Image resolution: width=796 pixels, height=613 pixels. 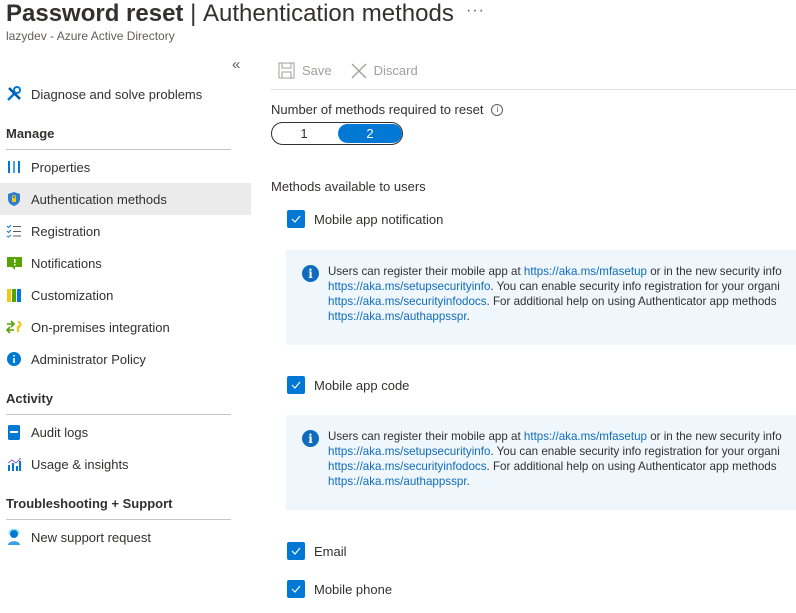 What do you see at coordinates (353, 589) in the screenshot?
I see `checkbox-label: Mobile phone` at bounding box center [353, 589].